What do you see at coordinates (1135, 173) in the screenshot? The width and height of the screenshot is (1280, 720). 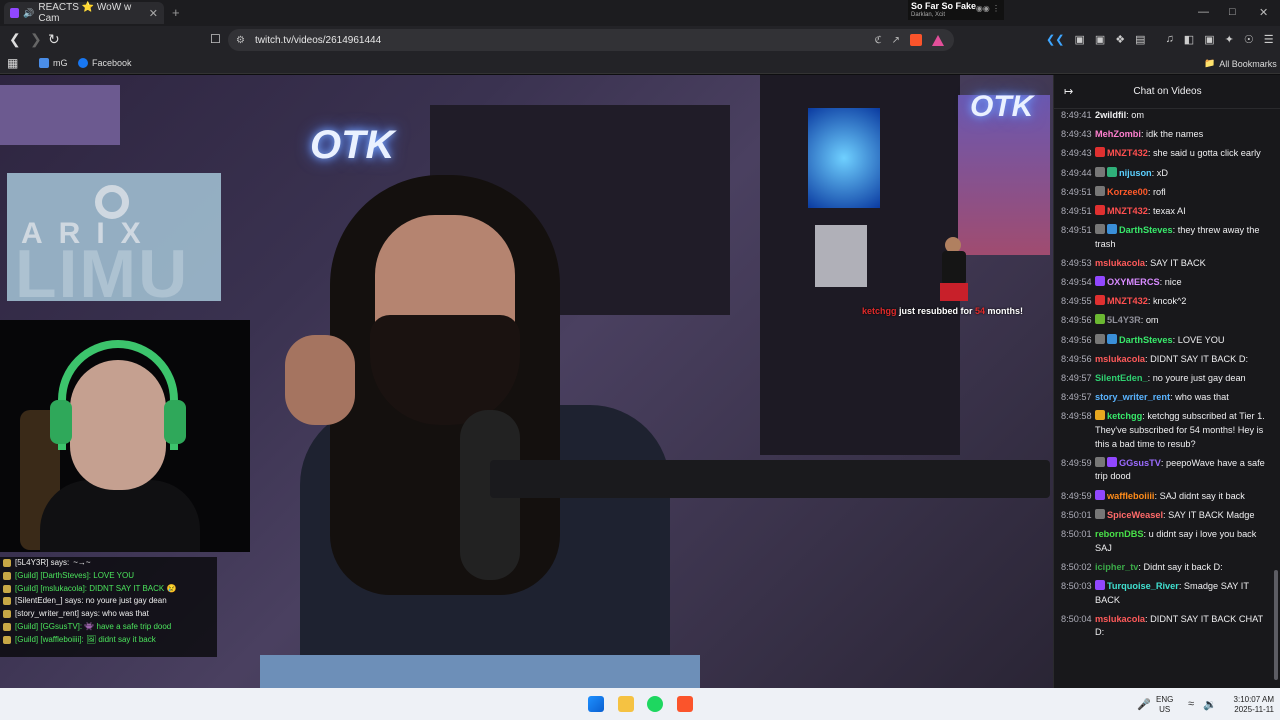 I see `chat-username: nijuson` at bounding box center [1135, 173].